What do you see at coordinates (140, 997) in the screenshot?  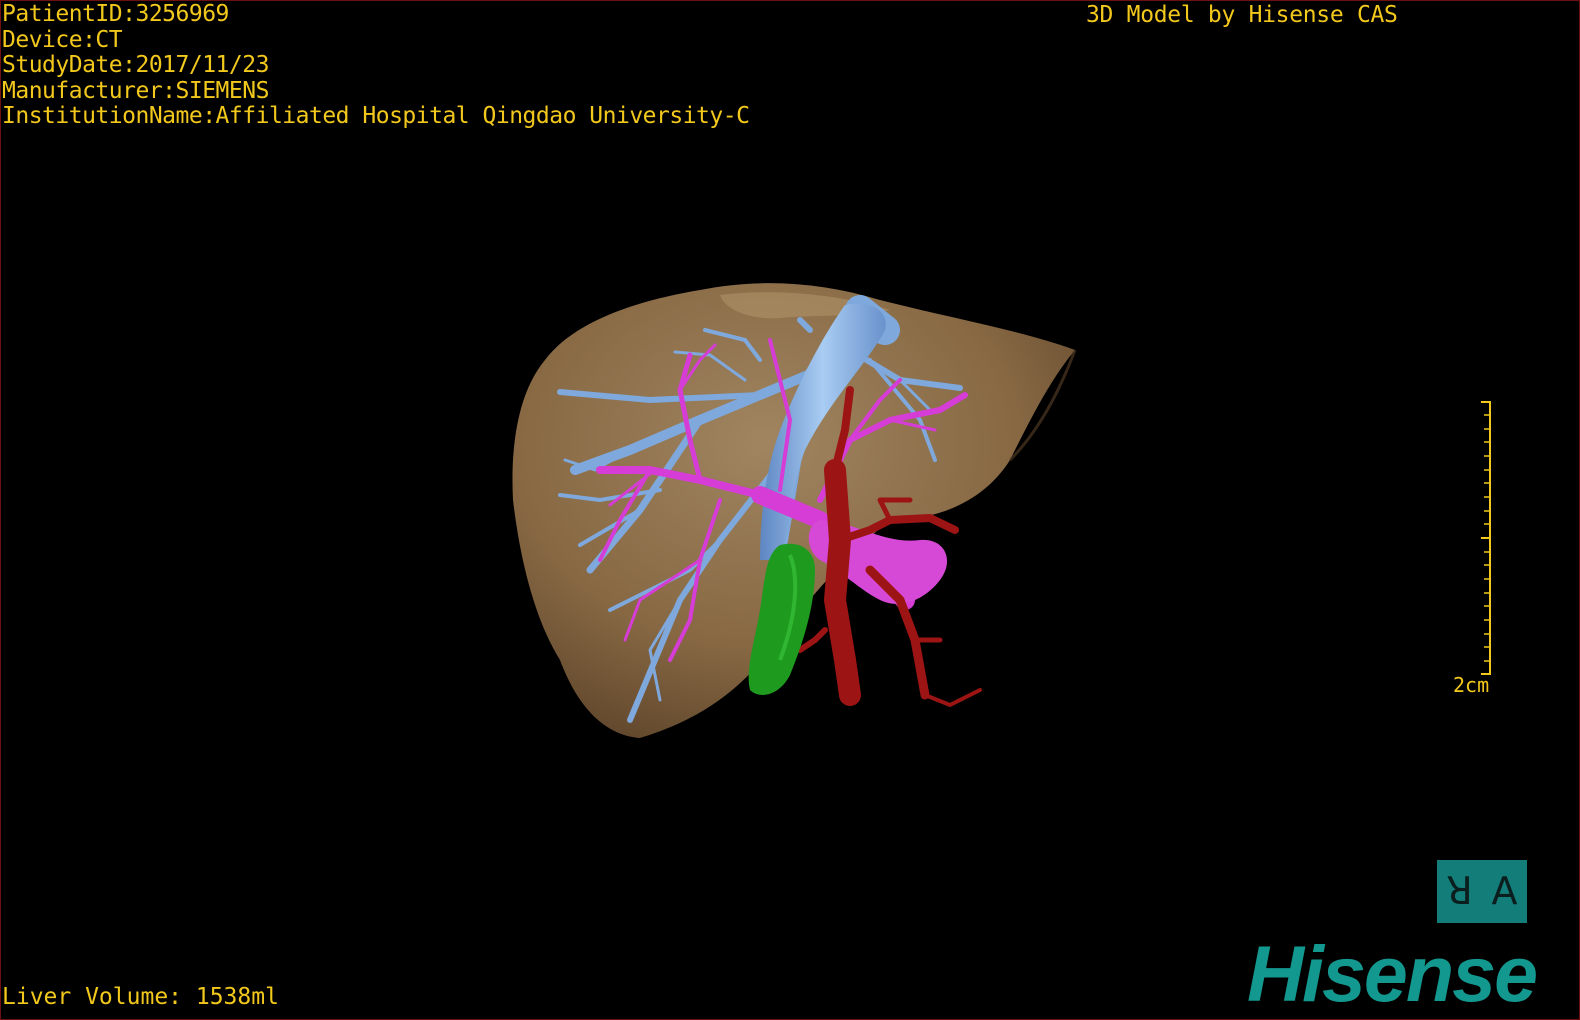 I see `liver-volume: Liver Volume: 1538ml` at bounding box center [140, 997].